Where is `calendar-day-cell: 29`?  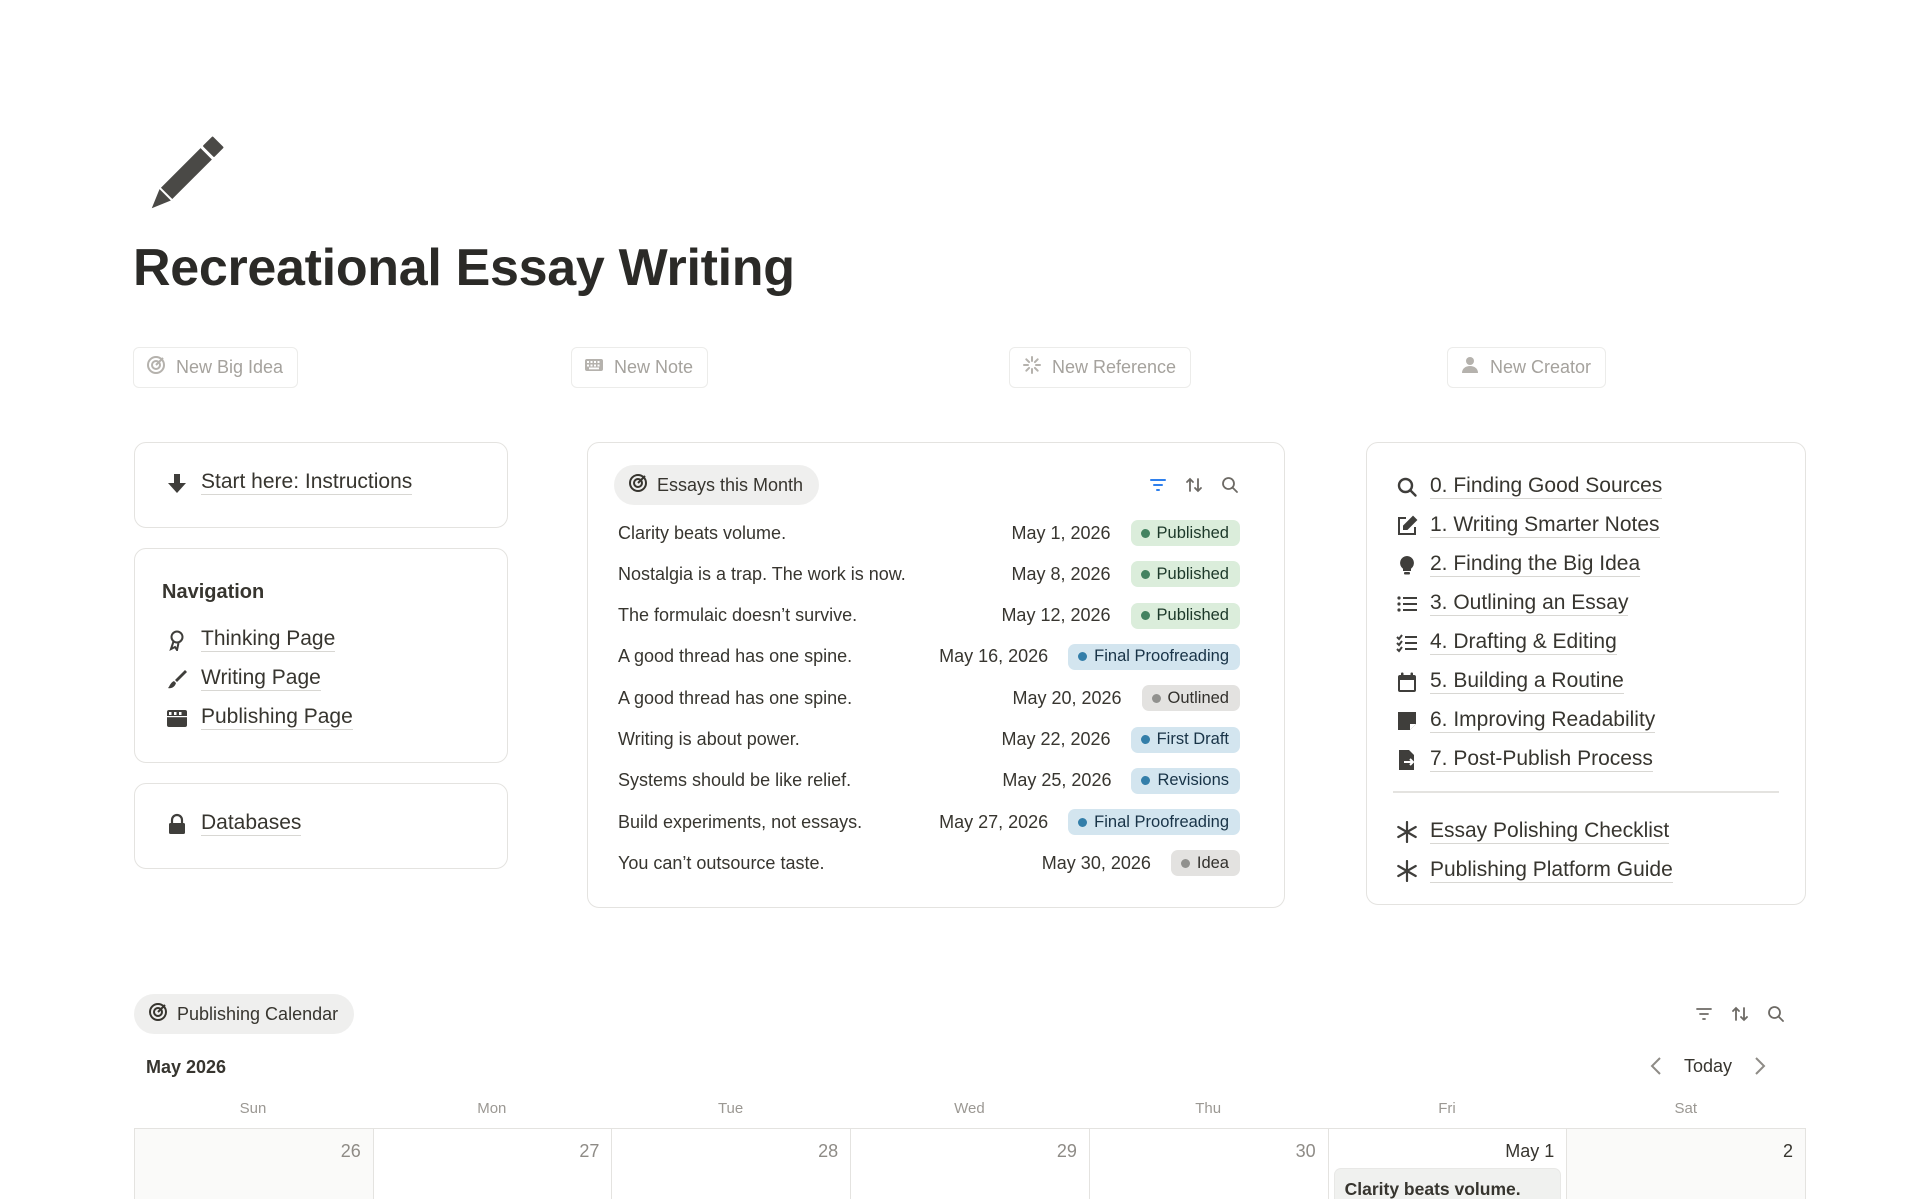 calendar-day-cell: 29 is located at coordinates (970, 1164).